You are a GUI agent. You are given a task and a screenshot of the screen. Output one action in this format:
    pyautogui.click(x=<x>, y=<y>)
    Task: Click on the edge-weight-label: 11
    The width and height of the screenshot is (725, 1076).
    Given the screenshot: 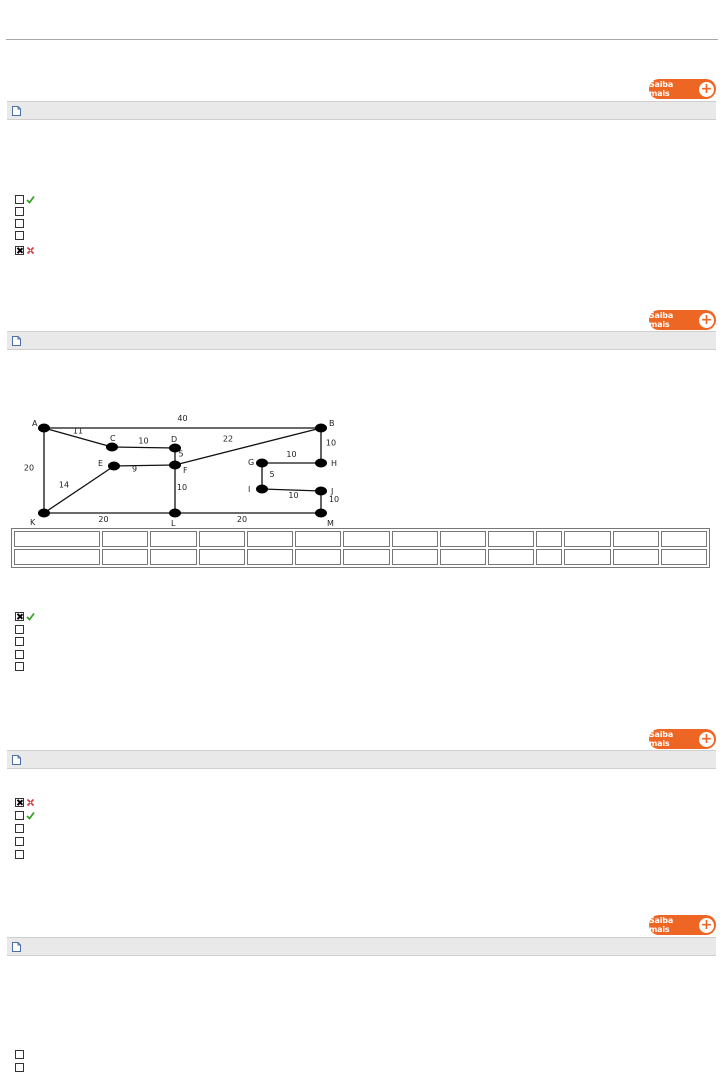 What is the action you would take?
    pyautogui.click(x=78, y=431)
    